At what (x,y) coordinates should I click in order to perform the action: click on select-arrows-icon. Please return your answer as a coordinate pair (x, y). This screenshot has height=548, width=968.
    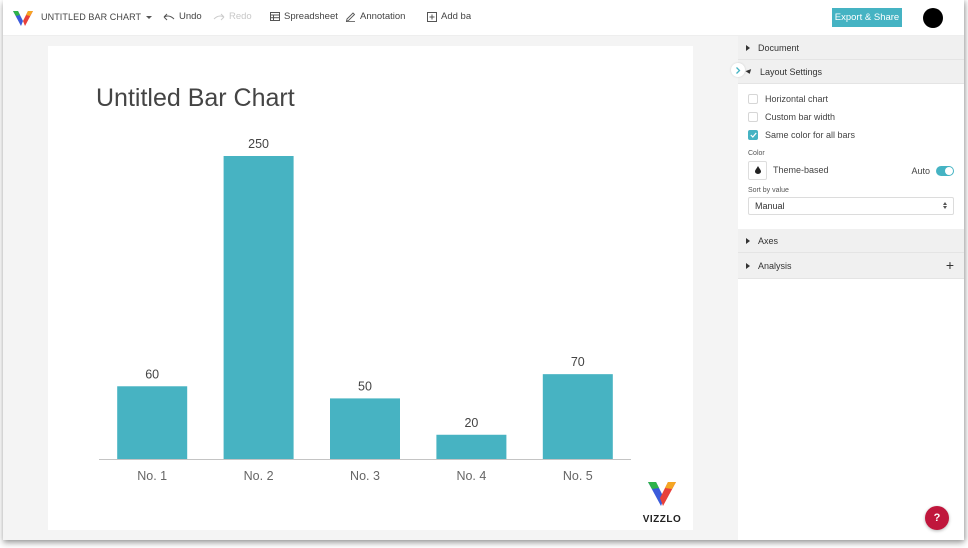
    Looking at the image, I should click on (945, 205).